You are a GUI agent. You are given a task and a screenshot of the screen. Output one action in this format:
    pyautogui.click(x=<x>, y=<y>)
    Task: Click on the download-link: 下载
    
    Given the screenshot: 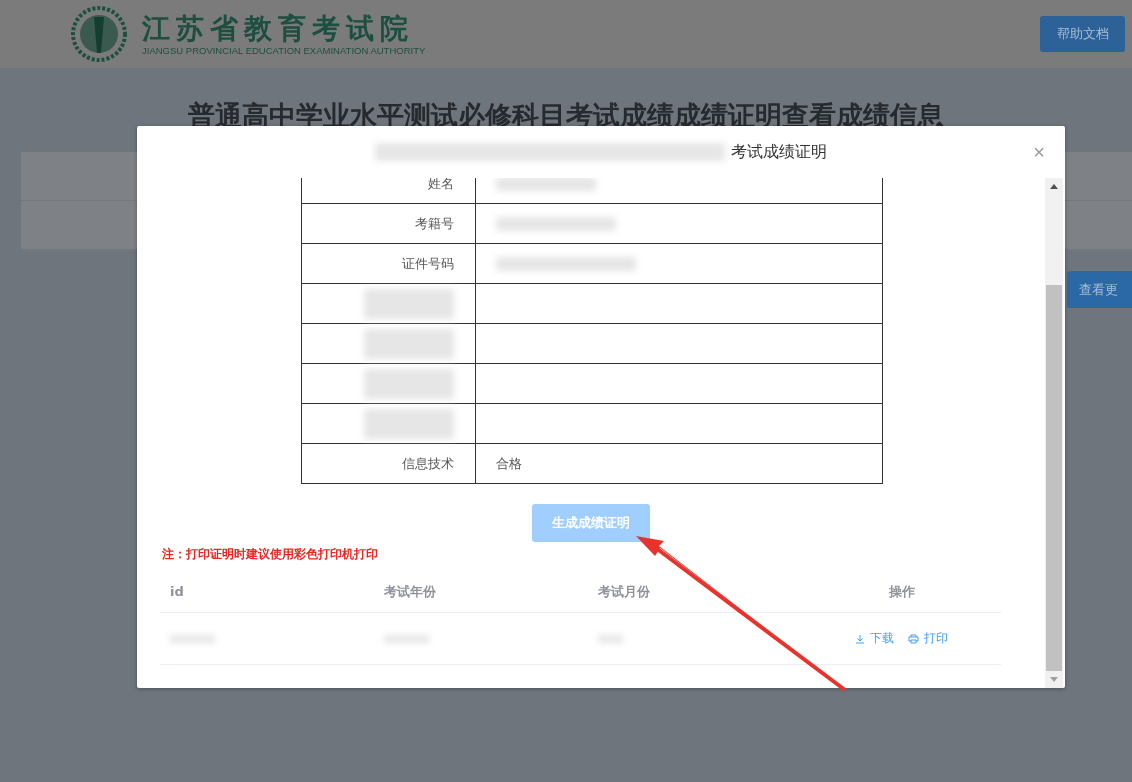 What is the action you would take?
    pyautogui.click(x=874, y=638)
    